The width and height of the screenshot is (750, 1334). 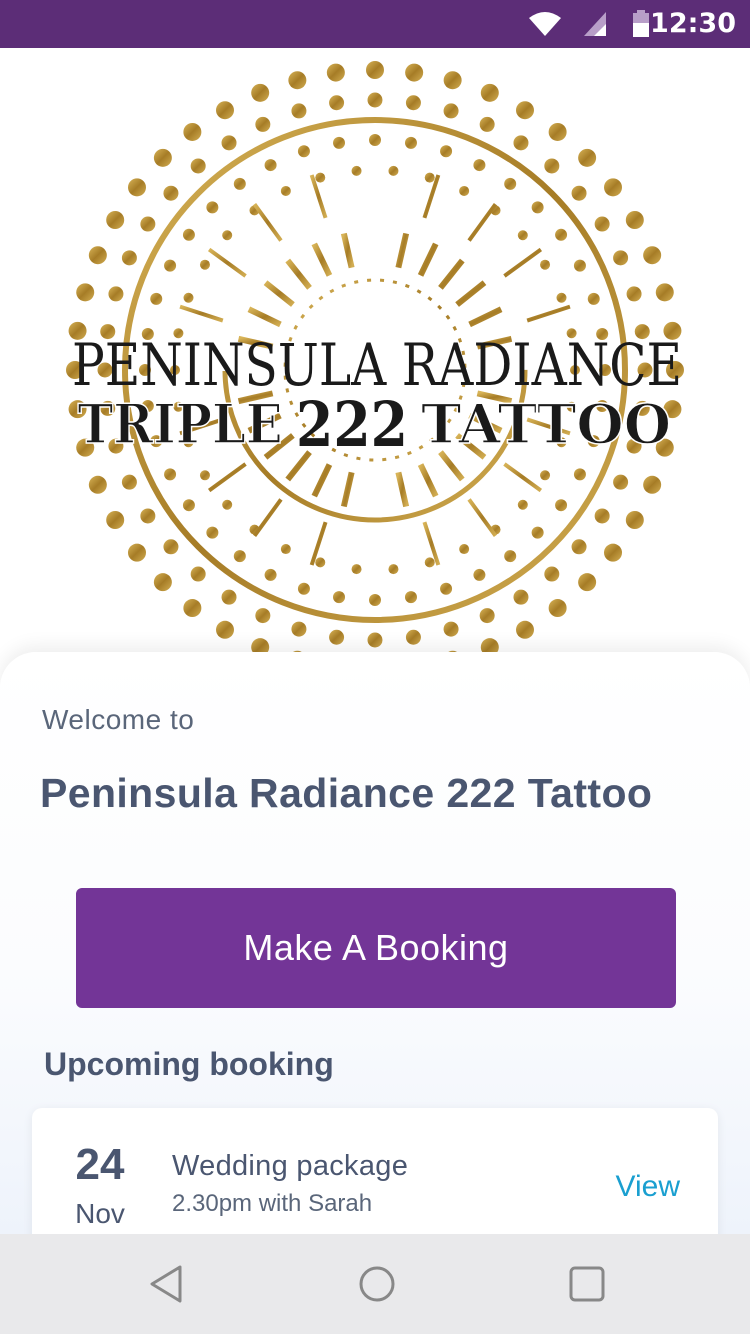 I want to click on upcoming-booking-heading: Upcoming booking, so click(x=189, y=1064).